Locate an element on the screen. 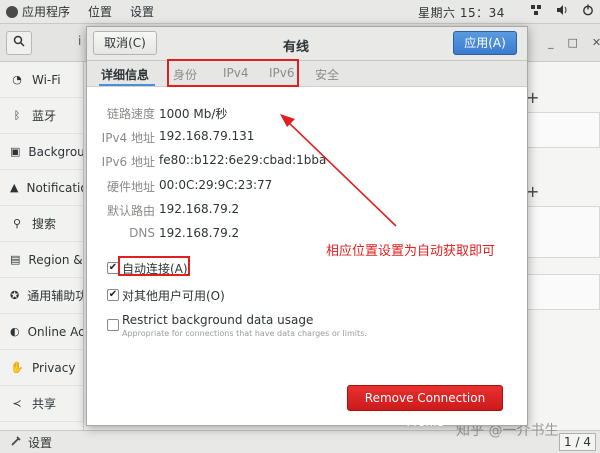 Image resolution: width=600 pixels, height=453 pixels. annotation-text: 相应位置设置为自动获取即可 is located at coordinates (411, 251).